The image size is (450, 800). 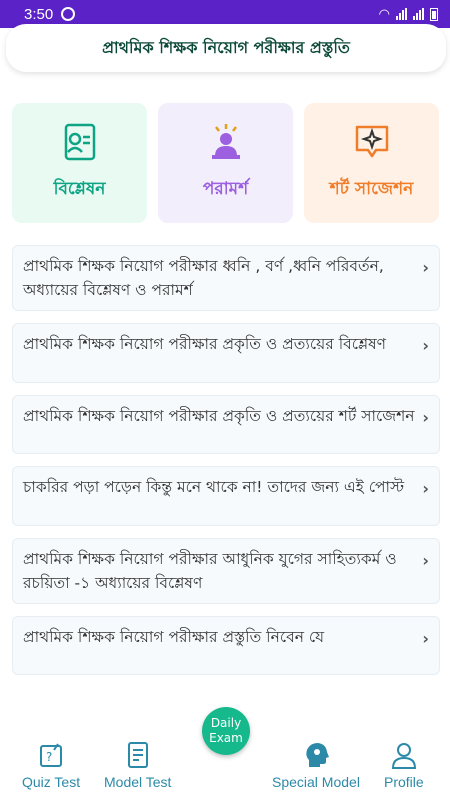 I want to click on nav-profile: Profile, so click(x=404, y=765).